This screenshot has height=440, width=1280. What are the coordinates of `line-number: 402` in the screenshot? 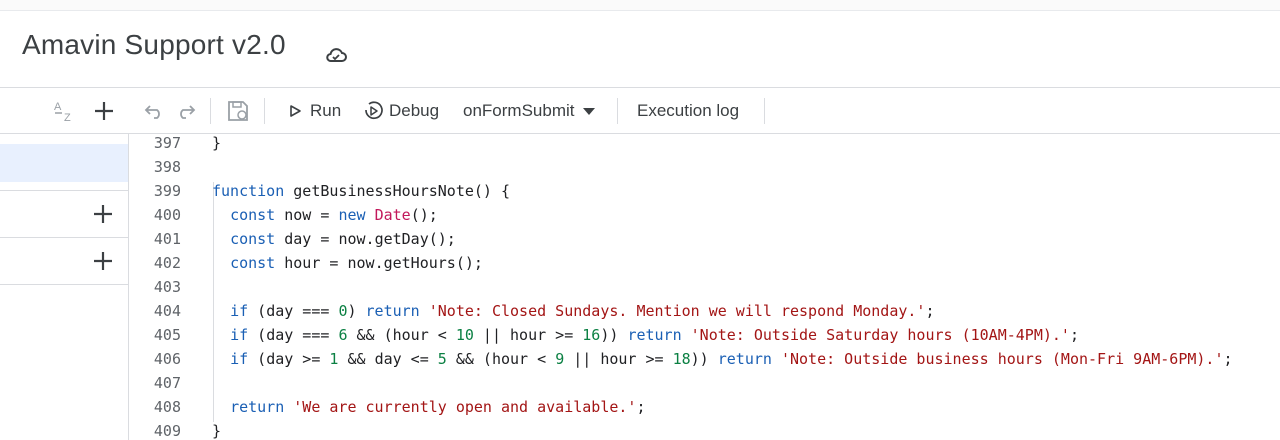 It's located at (167, 263).